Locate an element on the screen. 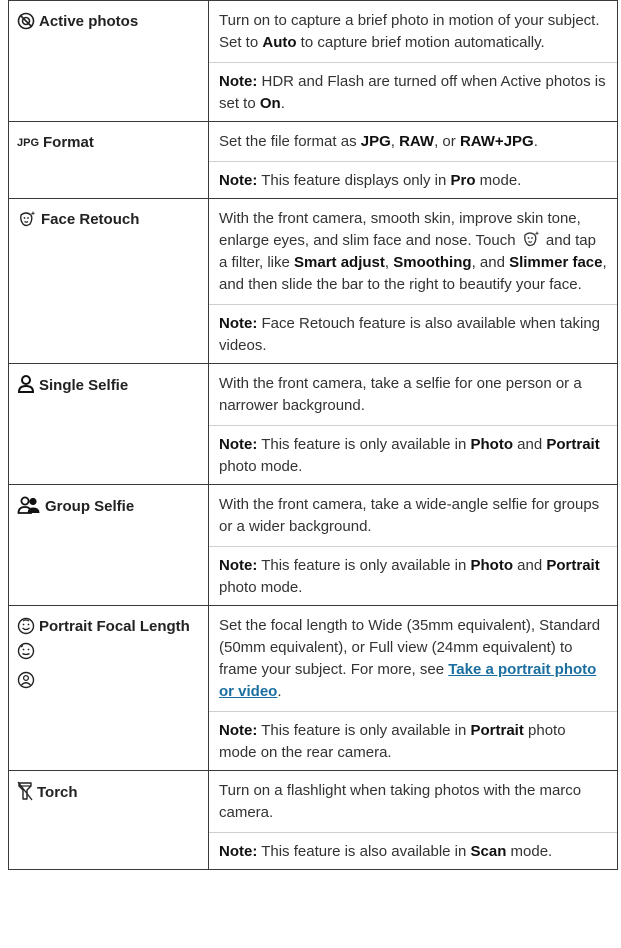 The width and height of the screenshot is (621, 948). feature-label: Face Retouch is located at coordinates (90, 219).